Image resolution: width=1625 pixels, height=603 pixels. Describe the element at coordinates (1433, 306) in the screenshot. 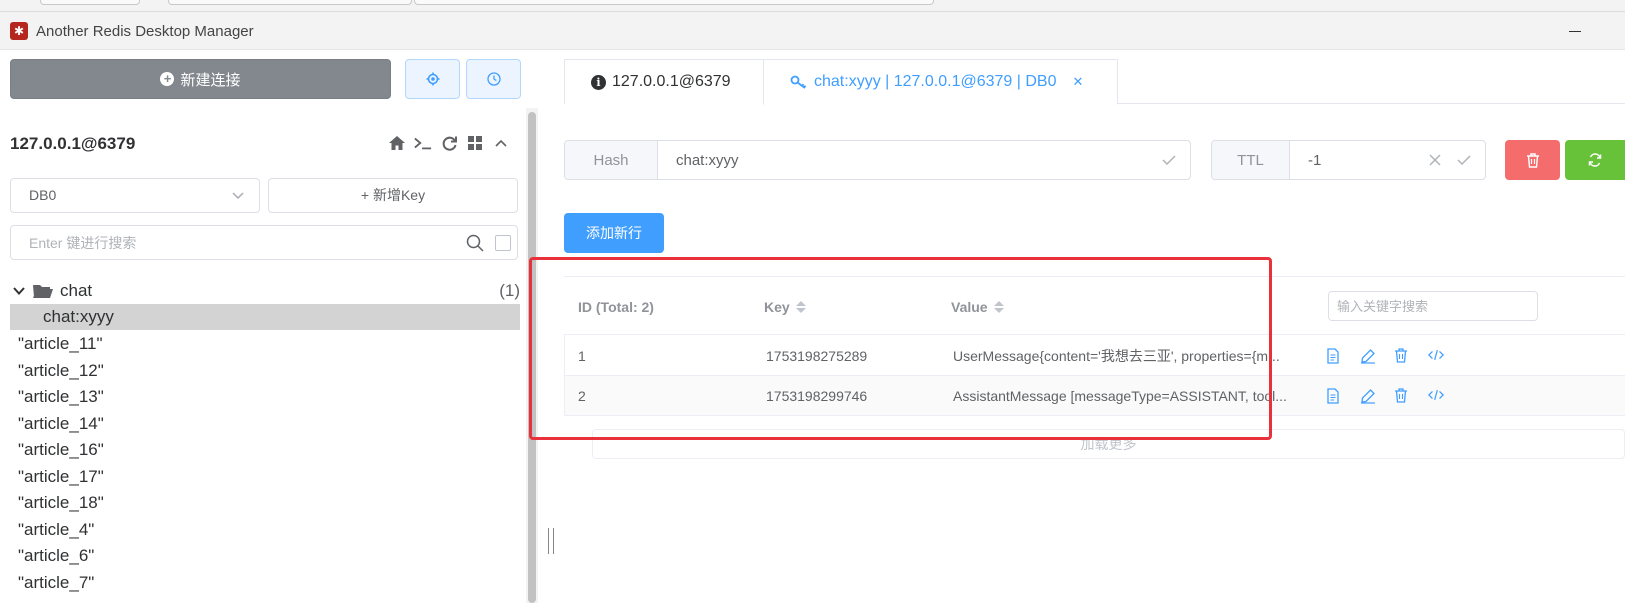

I see `table-search-input` at that location.